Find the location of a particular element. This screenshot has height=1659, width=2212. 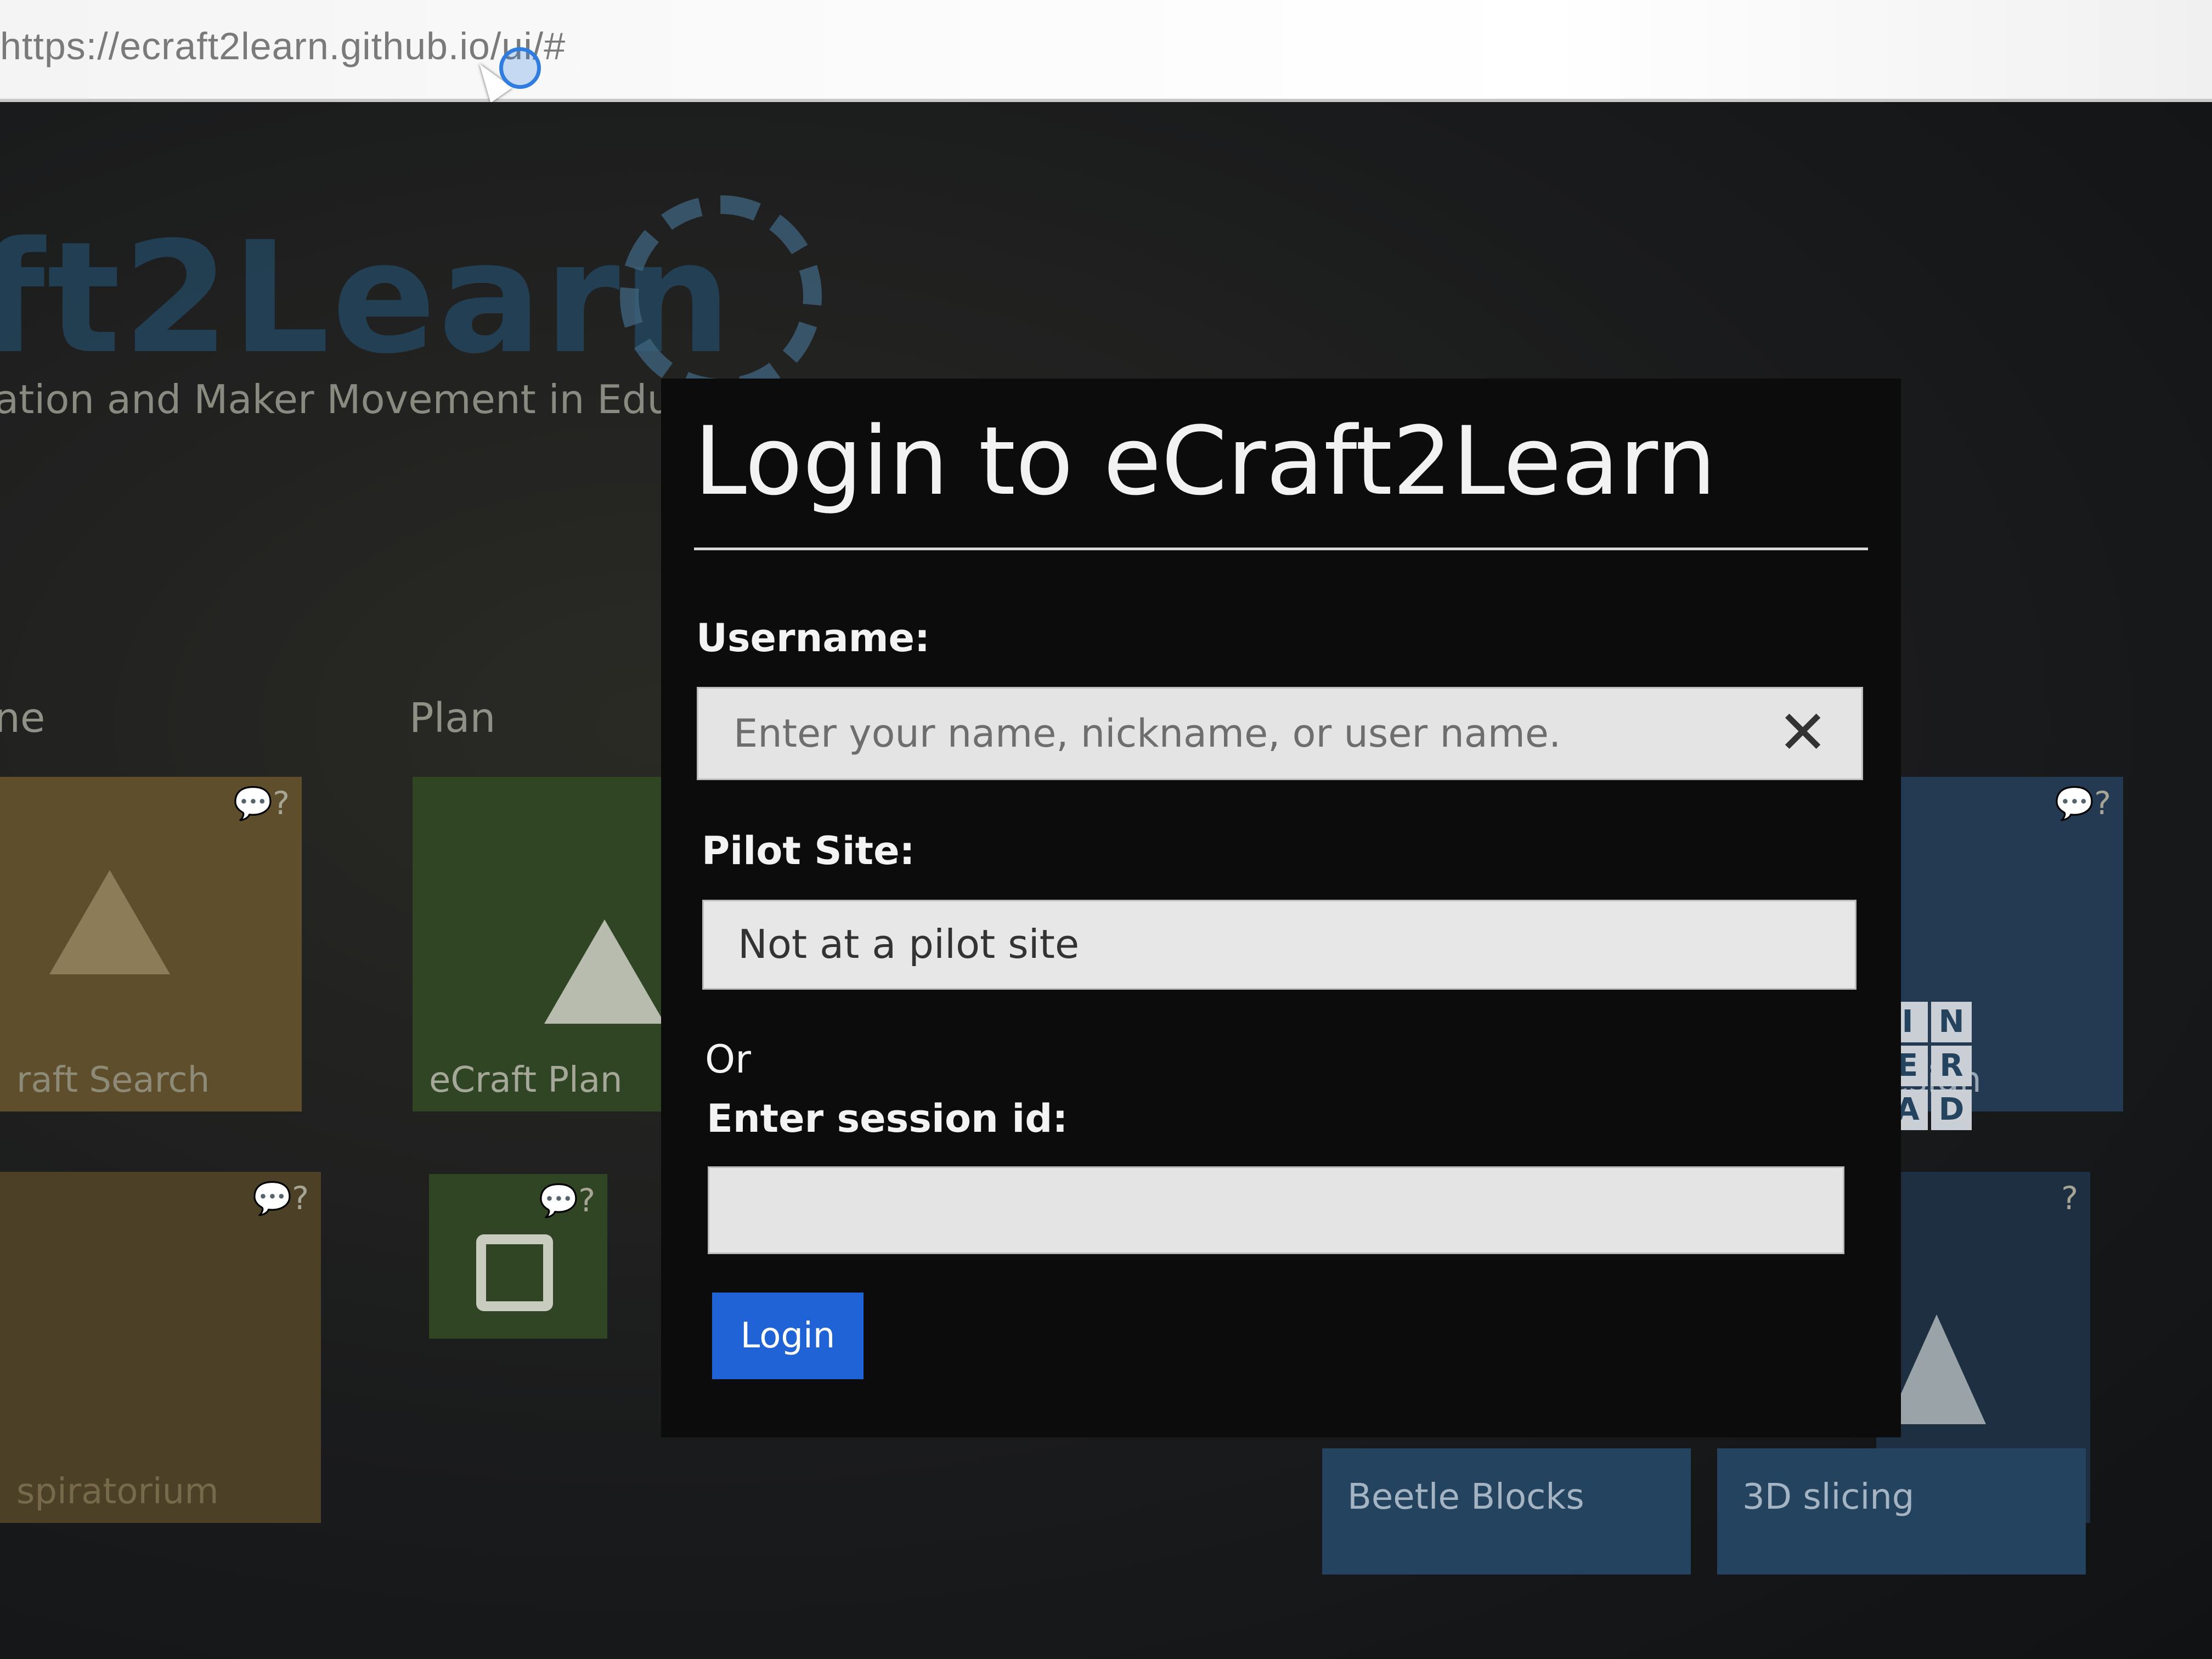

pyramid-icon is located at coordinates (1936, 1369).